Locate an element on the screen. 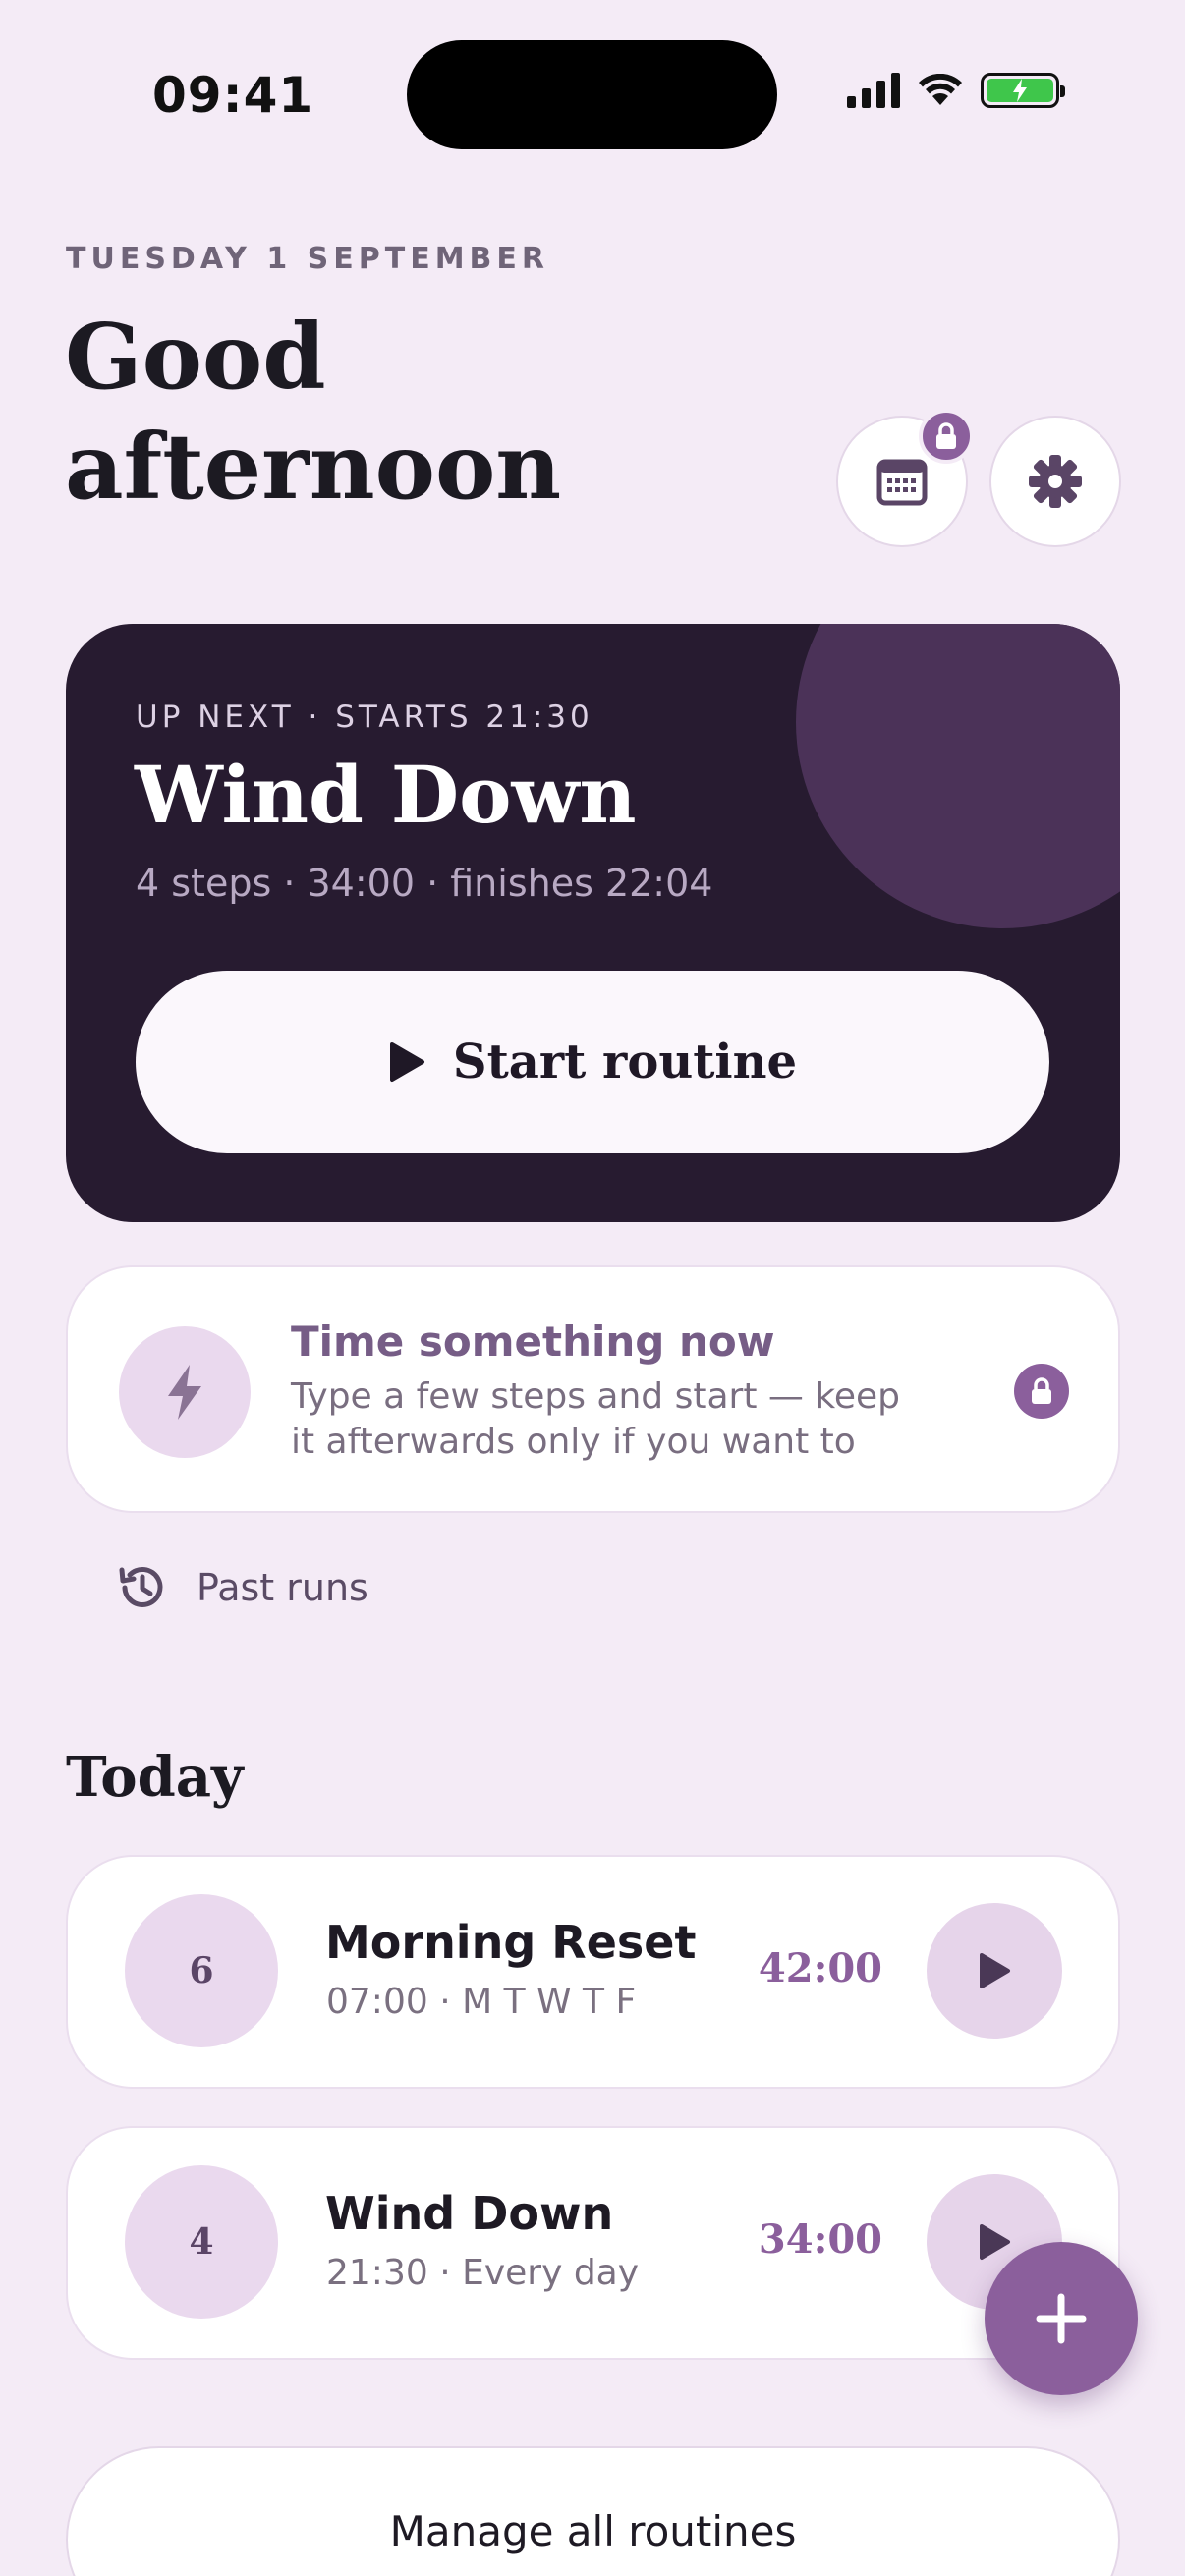 The image size is (1185, 2576). routine-card: 4 Wind Down 21:30 · Every day 34:00 is located at coordinates (593, 2243).